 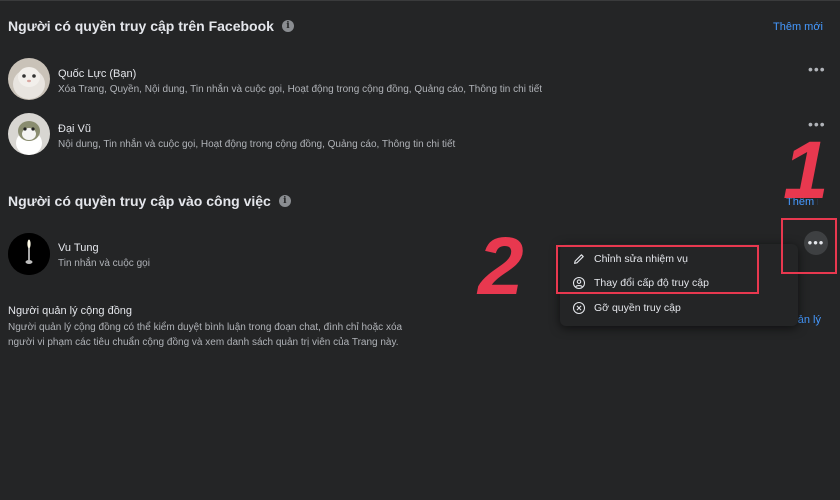 I want to click on add-new-facebook-link: Thêm mới, so click(x=798, y=27).